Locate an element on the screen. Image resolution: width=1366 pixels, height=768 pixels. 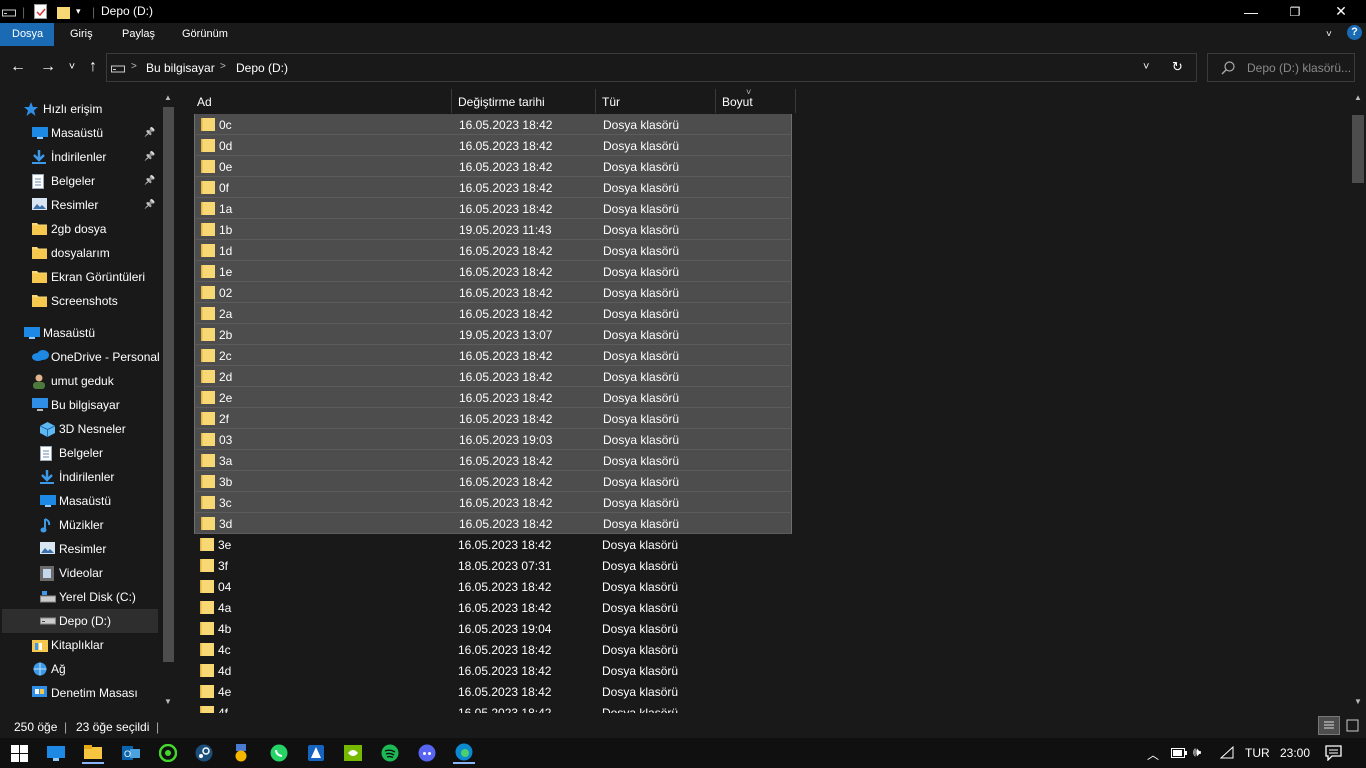
desktop-app-icon is located at coordinates (56, 753).